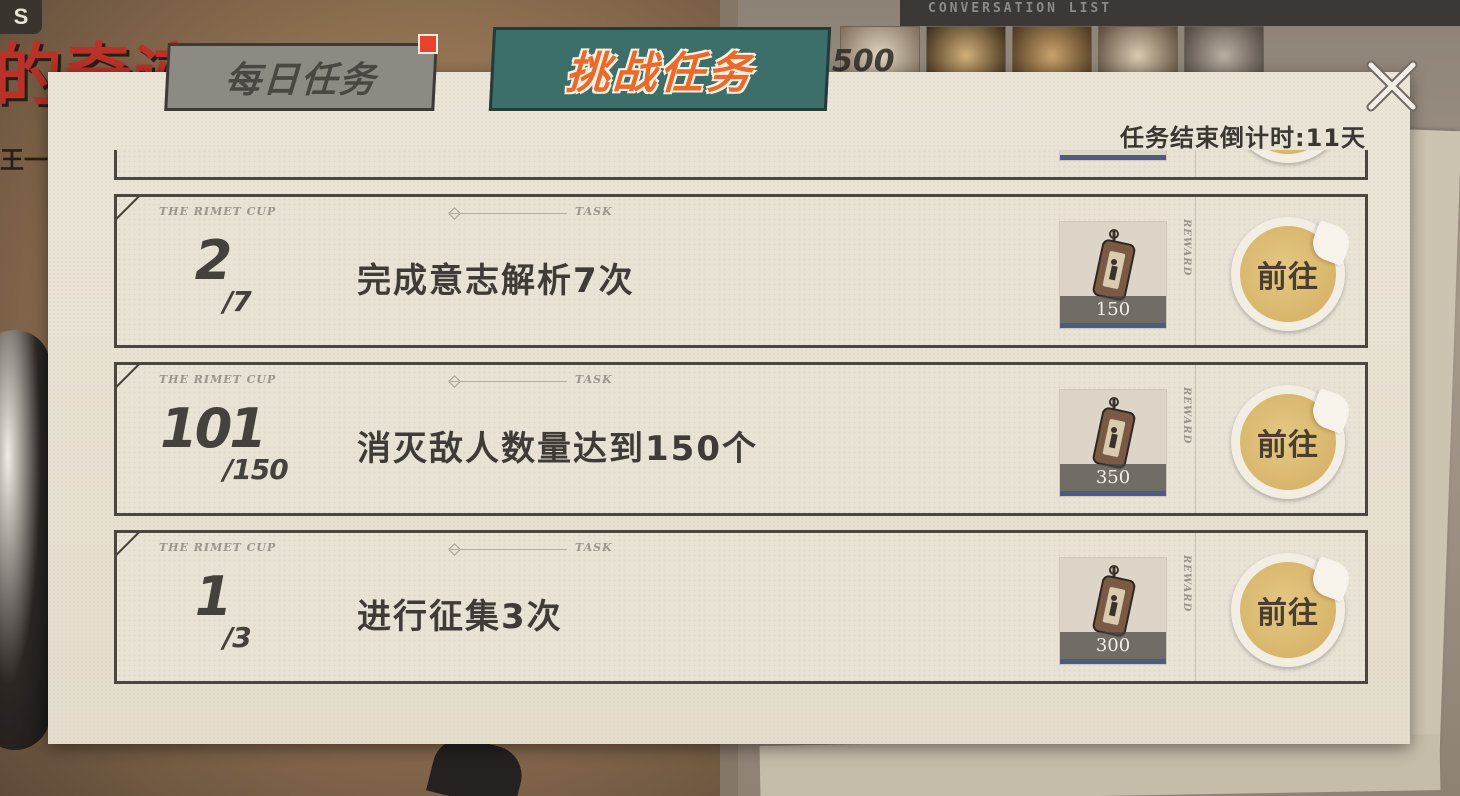 The height and width of the screenshot is (796, 1460). I want to click on close-button, so click(1392, 86).